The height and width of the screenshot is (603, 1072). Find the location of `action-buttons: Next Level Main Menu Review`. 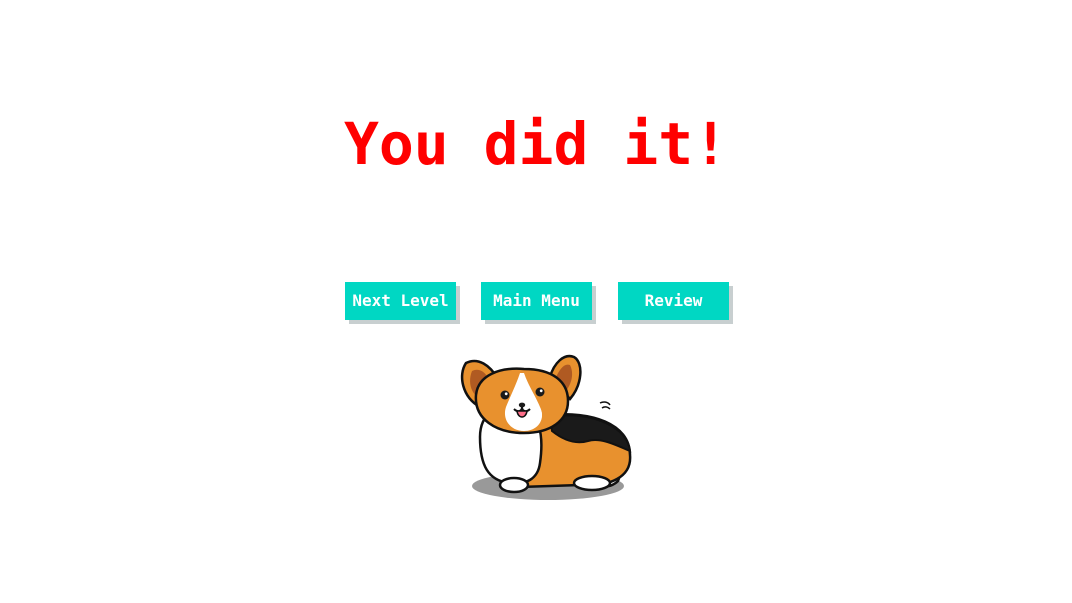

action-buttons: Next Level Main Menu Review is located at coordinates (536, 304).